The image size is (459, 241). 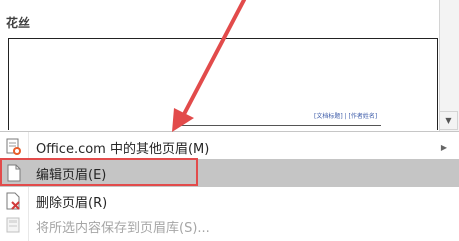 I want to click on menu-item-delete-header: 删除页眉(R), so click(x=229, y=201).